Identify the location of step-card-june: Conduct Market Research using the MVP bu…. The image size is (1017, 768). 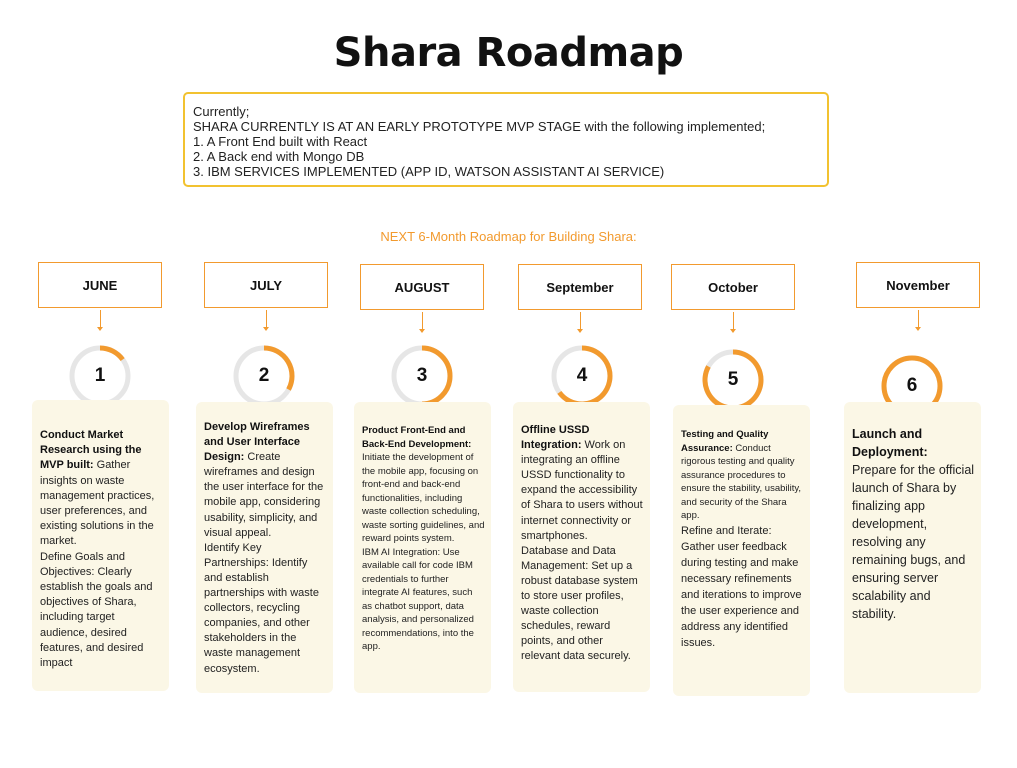
(100, 545).